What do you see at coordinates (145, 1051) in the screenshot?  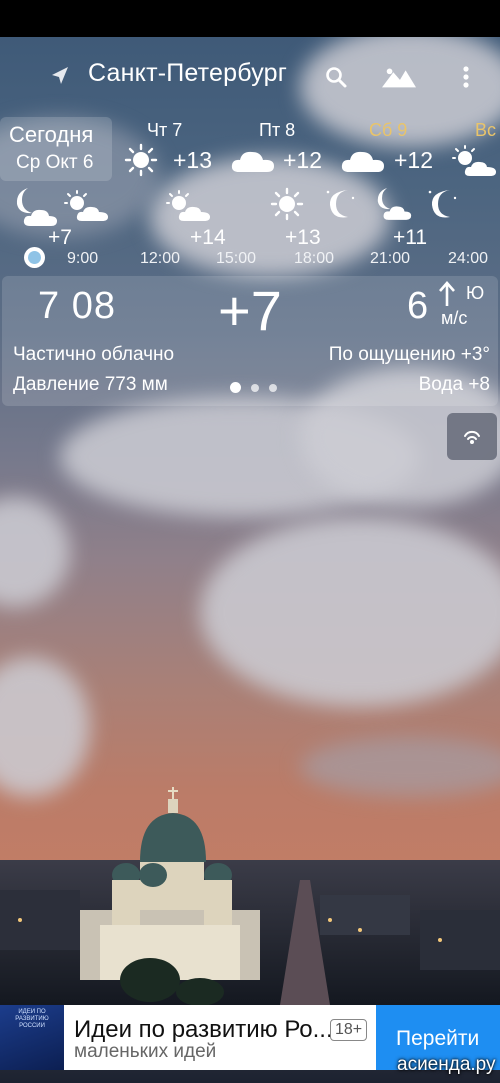 I see `ad-subtitle: маленьких идей` at bounding box center [145, 1051].